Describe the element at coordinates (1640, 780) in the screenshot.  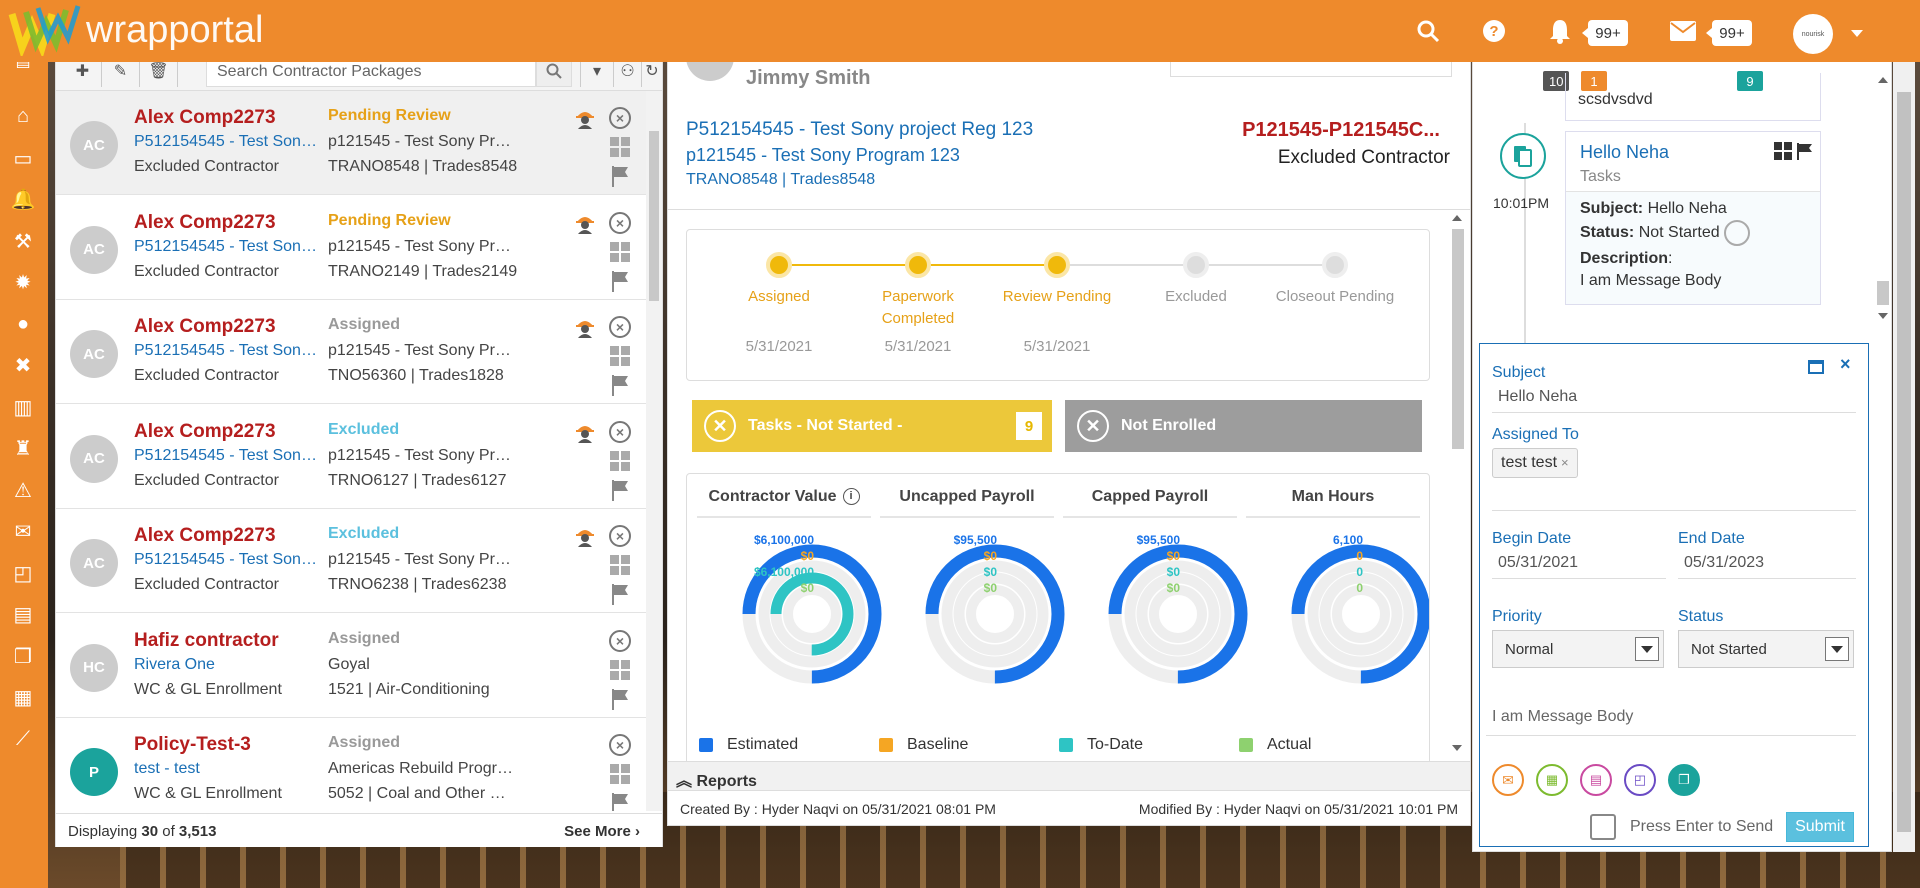
I see `note-action-icon: ◰` at that location.